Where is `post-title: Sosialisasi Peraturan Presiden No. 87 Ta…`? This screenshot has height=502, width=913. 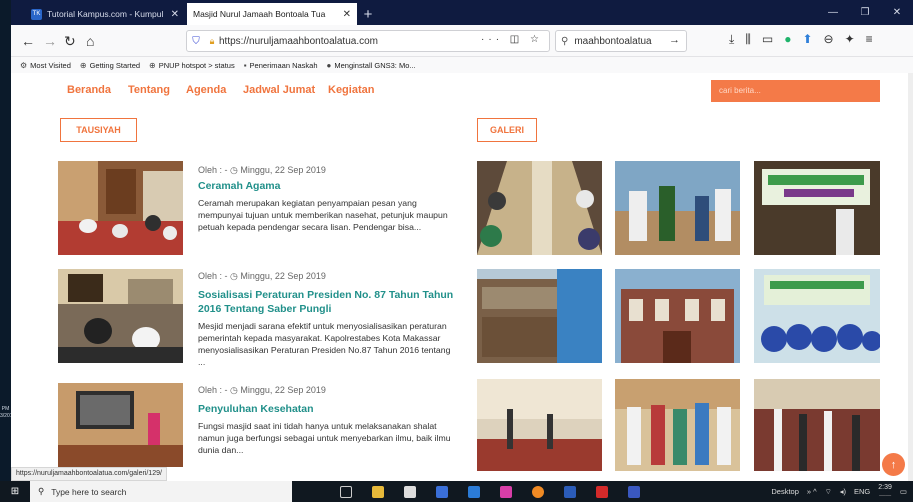
post-title: Sosialisasi Peraturan Presiden No. 87 Ta… is located at coordinates (335, 302).